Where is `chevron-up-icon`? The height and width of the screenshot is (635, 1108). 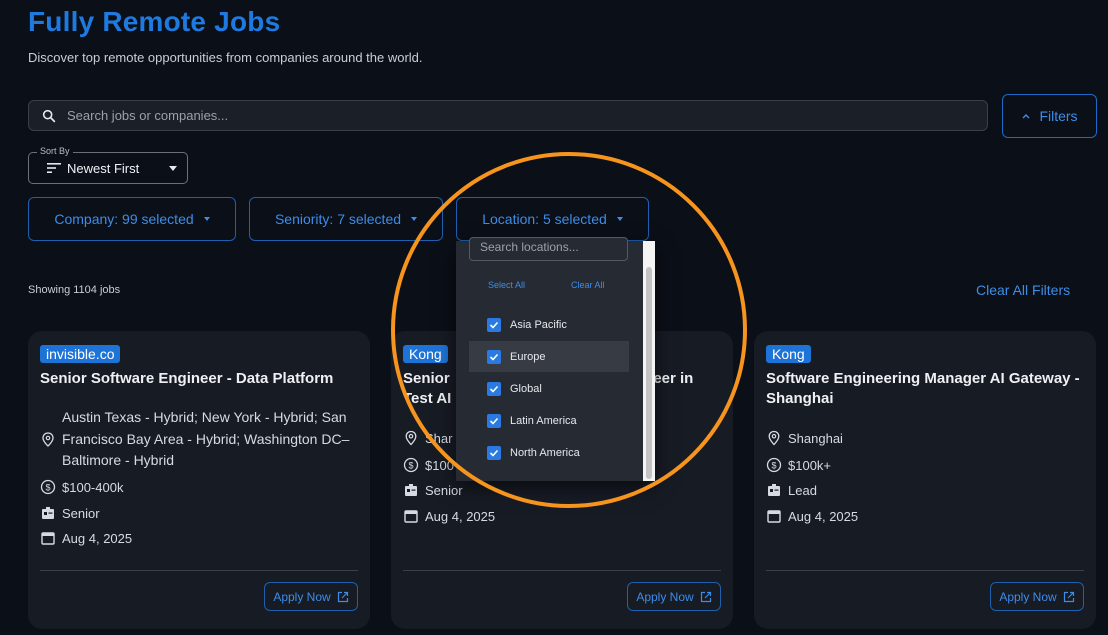 chevron-up-icon is located at coordinates (1026, 116).